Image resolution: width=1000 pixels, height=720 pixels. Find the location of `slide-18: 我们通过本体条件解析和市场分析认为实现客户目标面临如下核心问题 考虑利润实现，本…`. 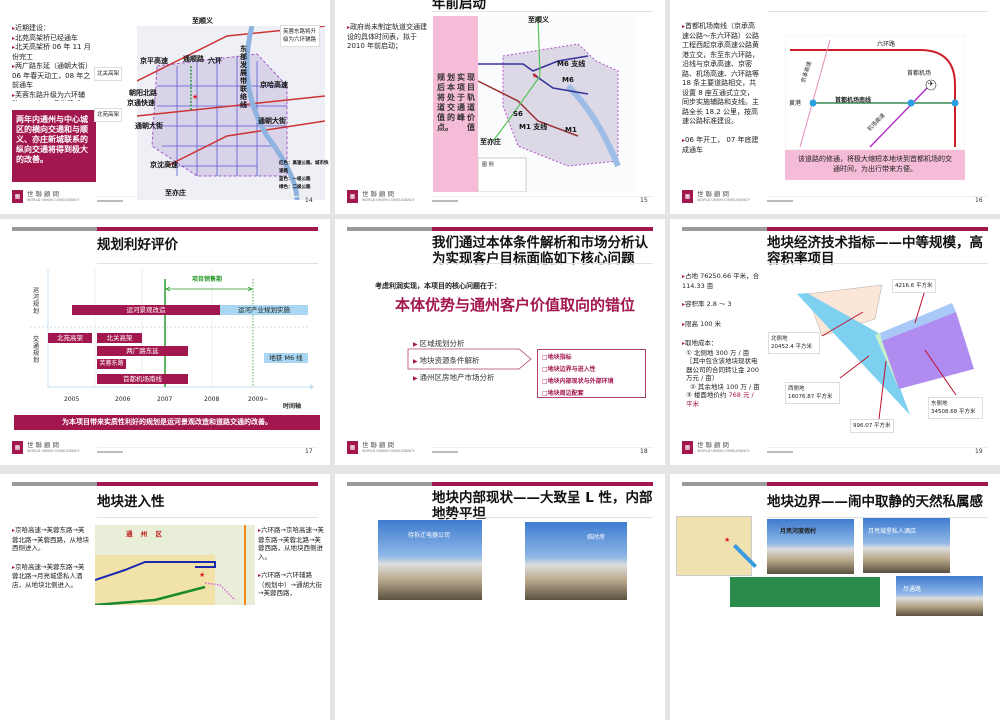

slide-18: 我们通过本体条件解析和市场分析认为实现客户目标面临如下核心问题 考虑利润实现，本… is located at coordinates (500, 342).